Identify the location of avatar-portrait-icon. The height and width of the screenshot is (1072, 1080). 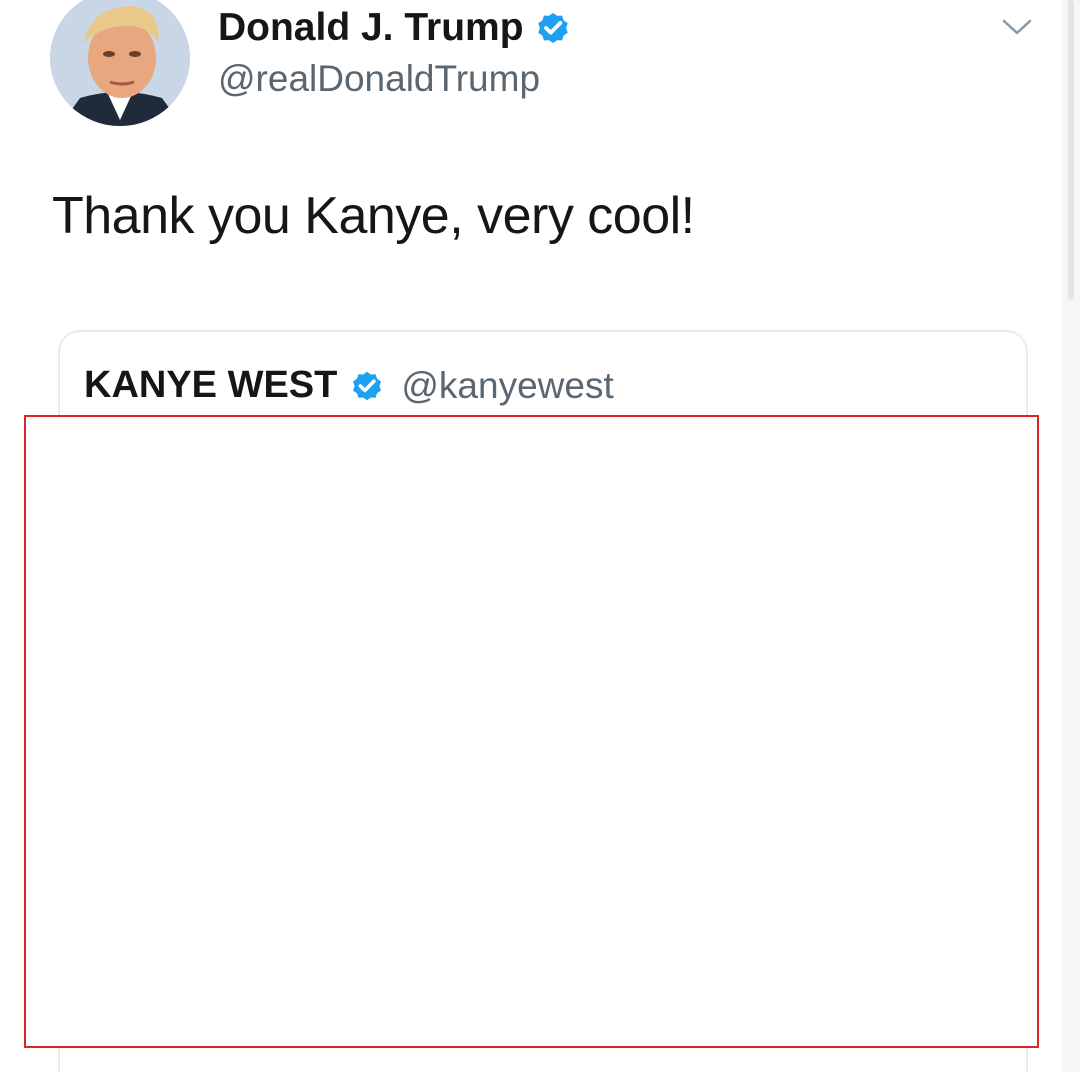
(120, 63).